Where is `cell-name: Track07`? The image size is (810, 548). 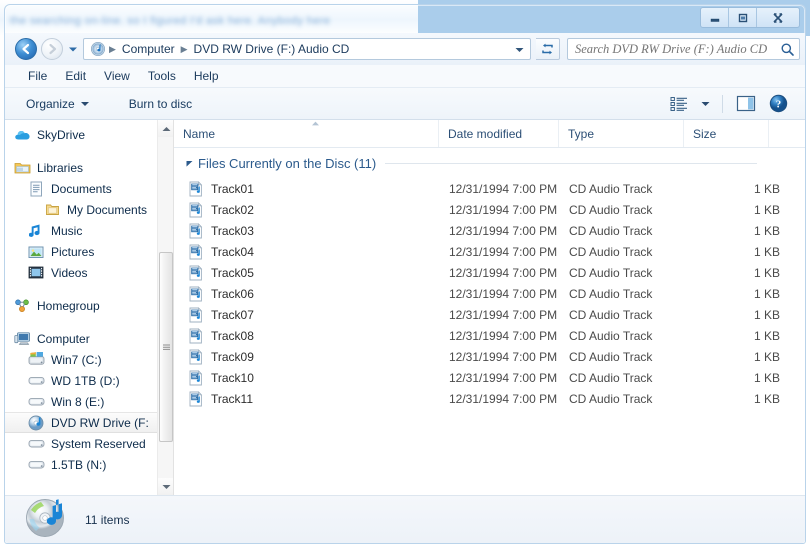 cell-name: Track07 is located at coordinates (221, 314).